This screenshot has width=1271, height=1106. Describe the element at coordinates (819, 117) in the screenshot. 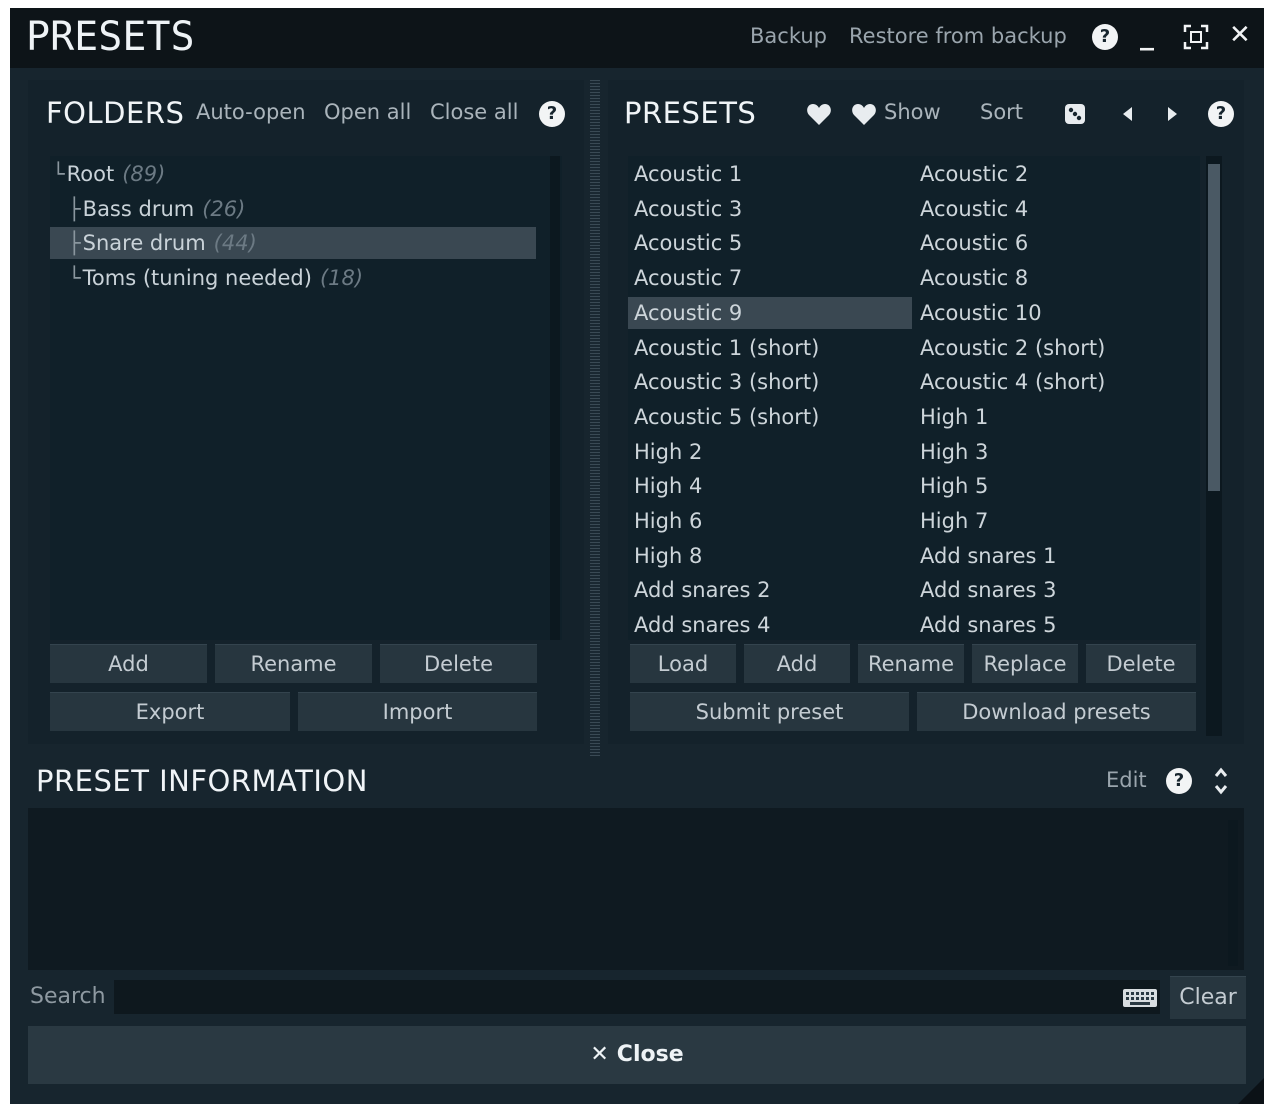

I see `favorite-heart-icon` at that location.